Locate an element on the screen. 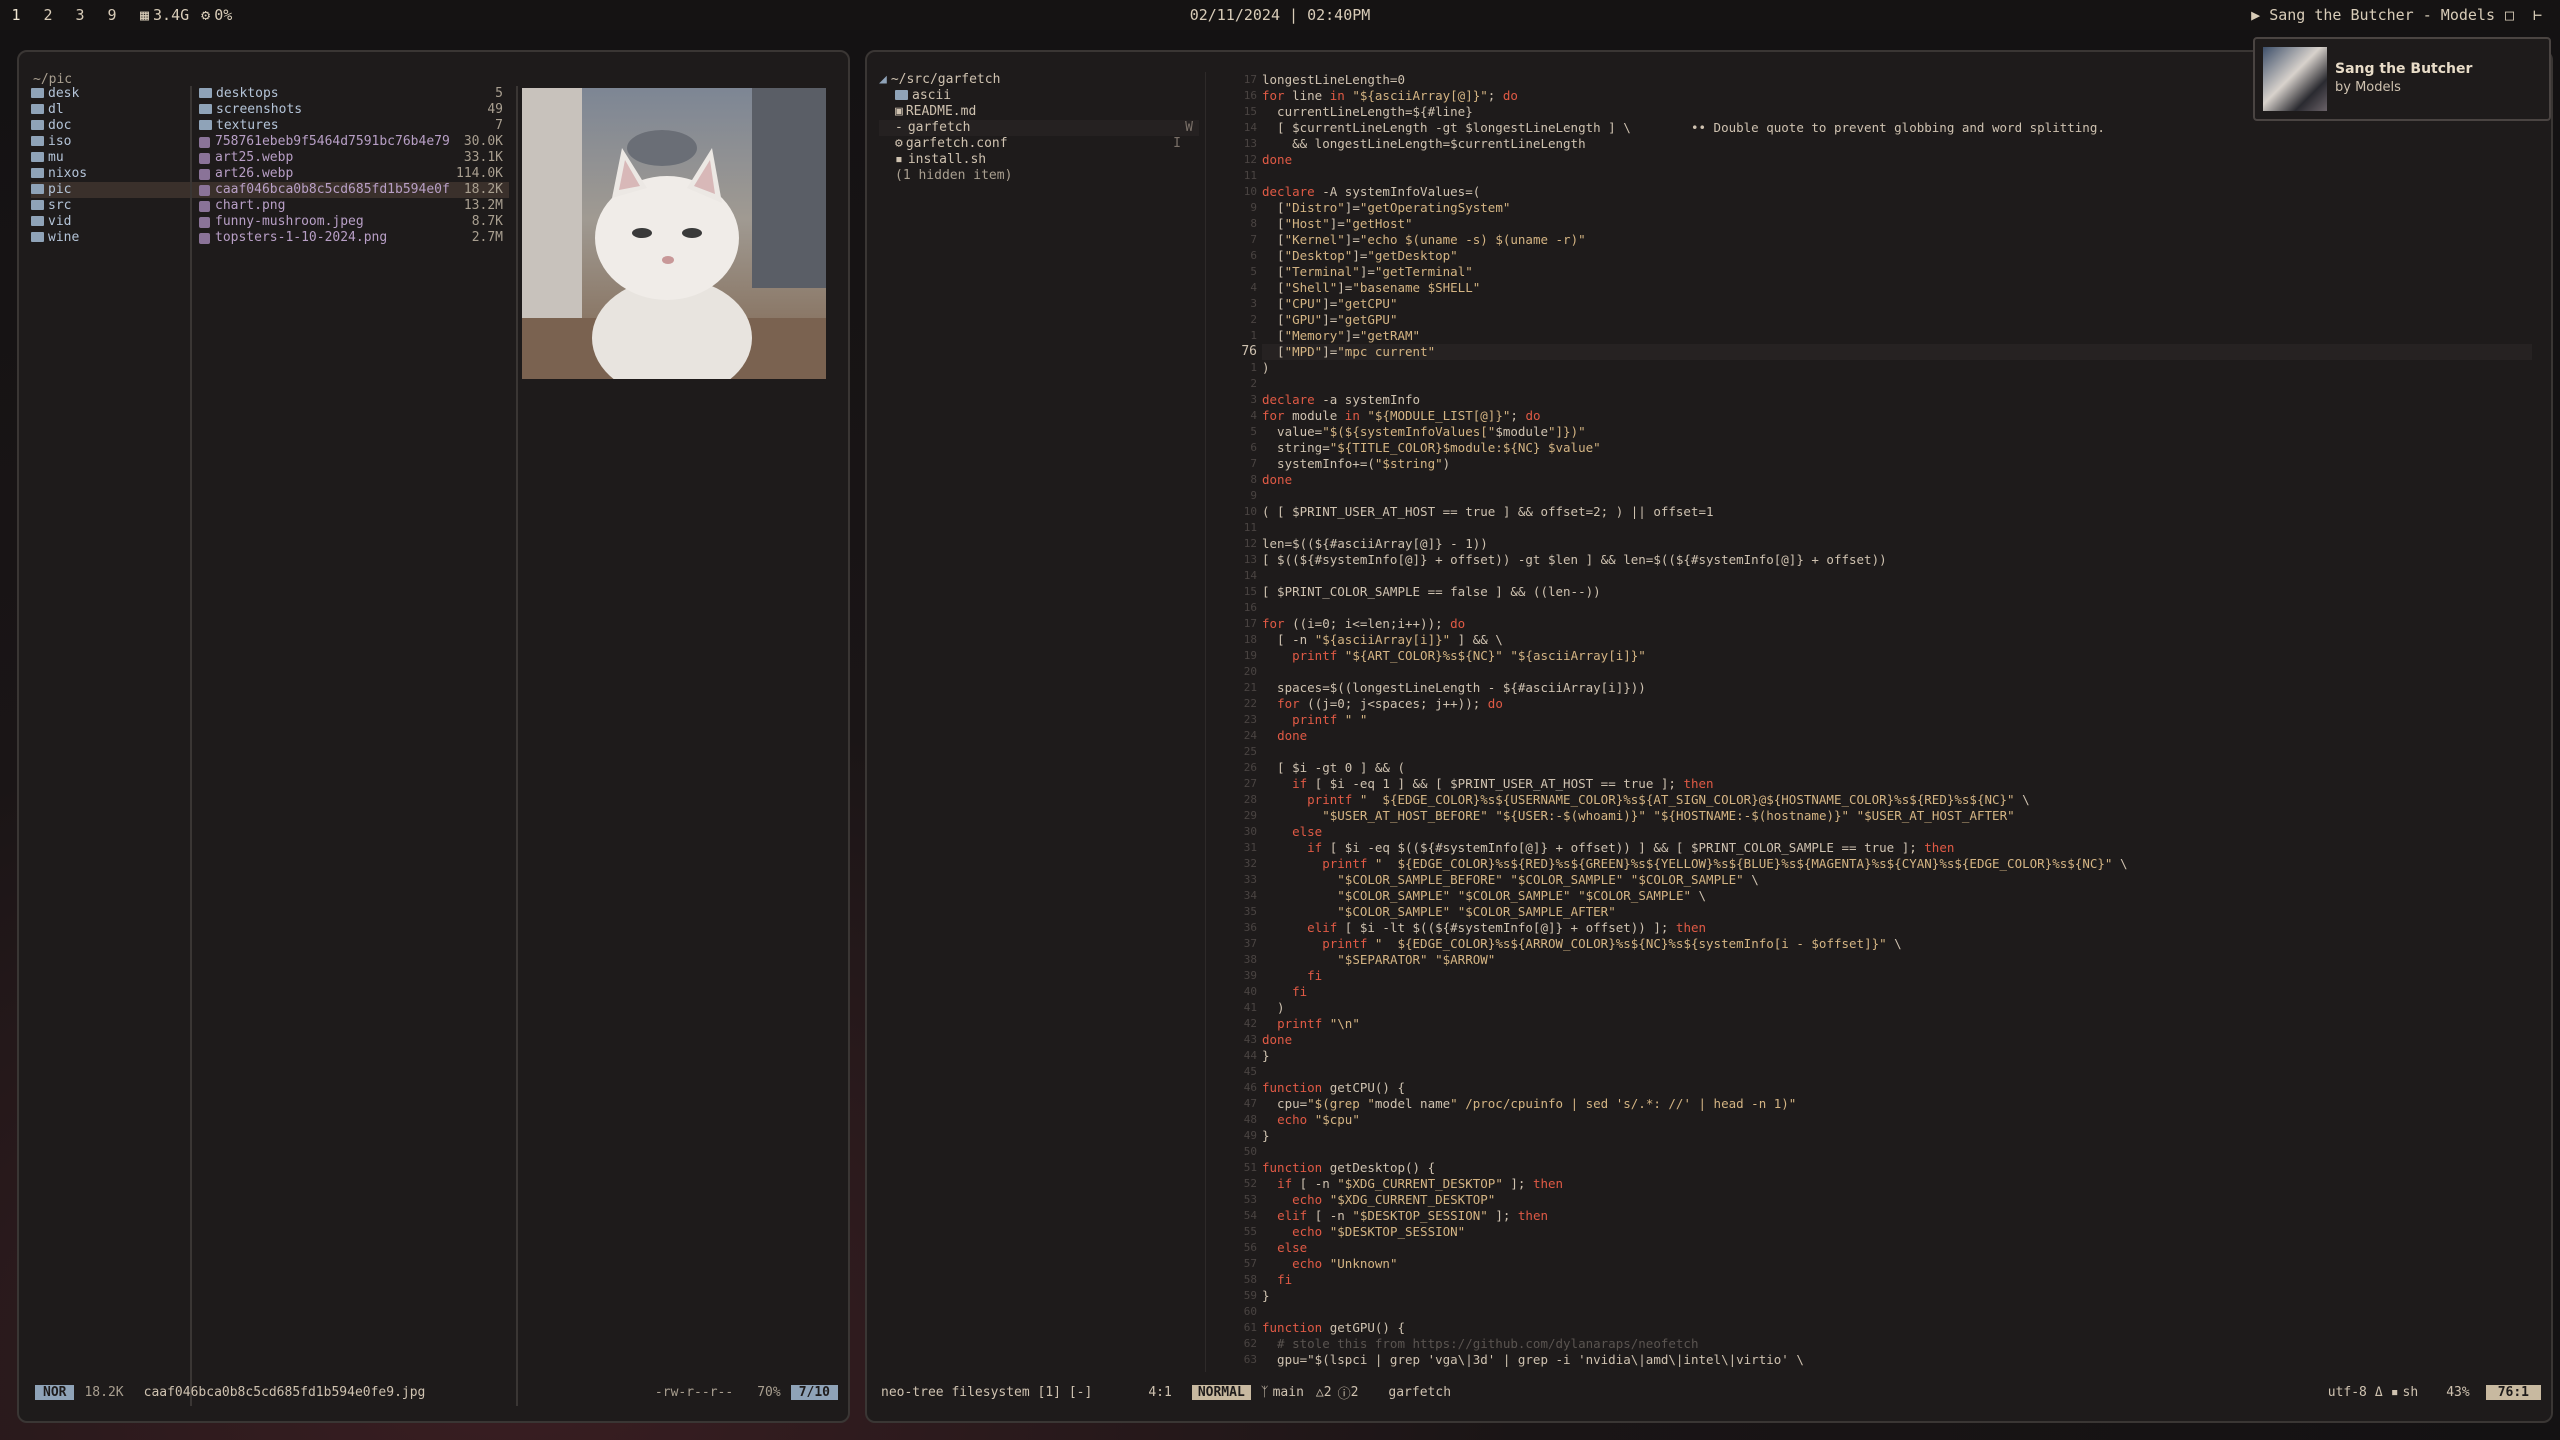  code-line: "$SEPARATOR" "$ARROW" is located at coordinates (1897, 960).